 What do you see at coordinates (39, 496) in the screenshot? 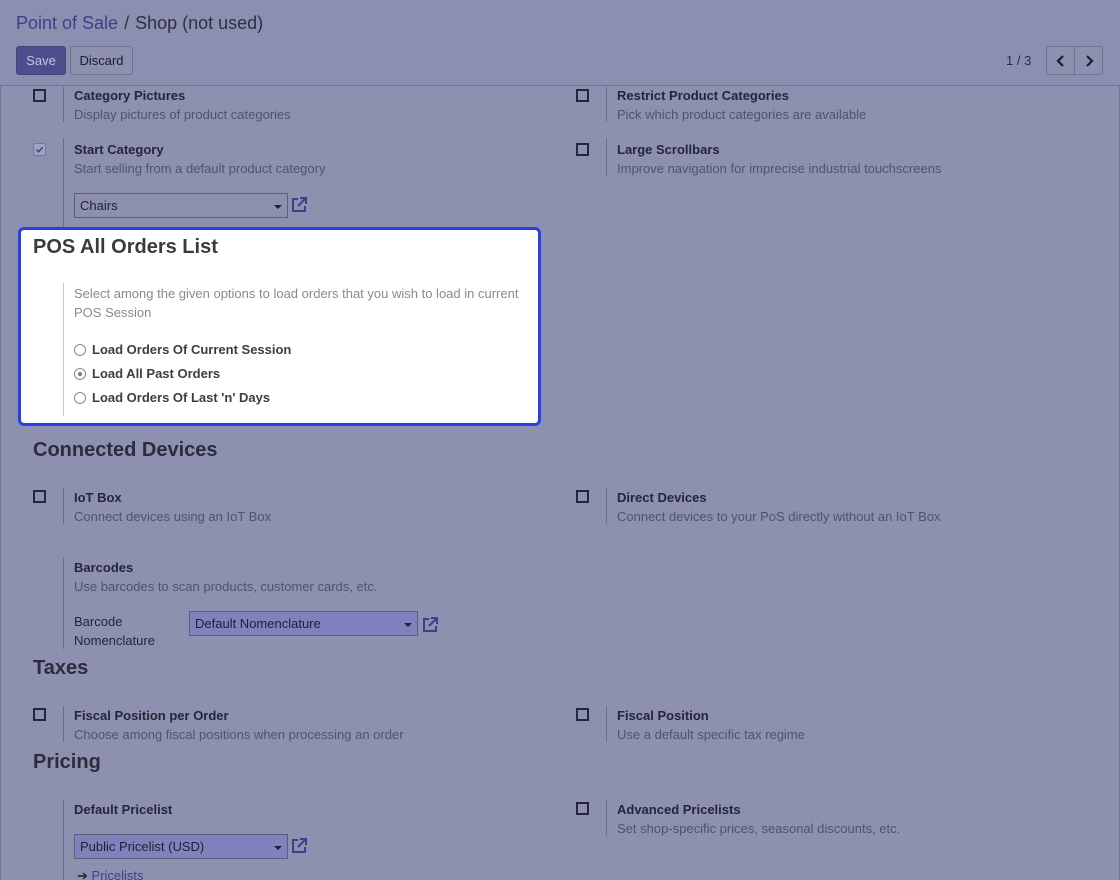
I see `iot-box-checkbox` at bounding box center [39, 496].